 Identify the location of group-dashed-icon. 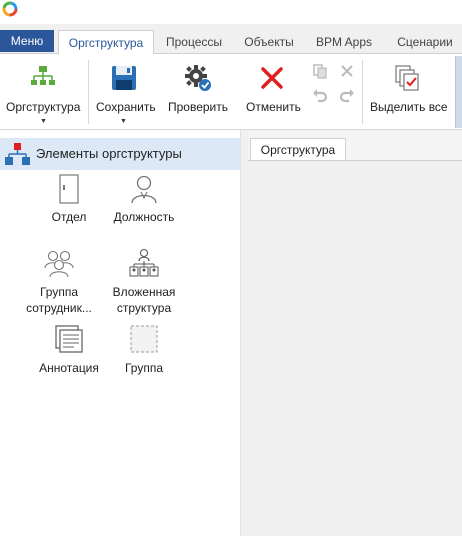
(144, 339).